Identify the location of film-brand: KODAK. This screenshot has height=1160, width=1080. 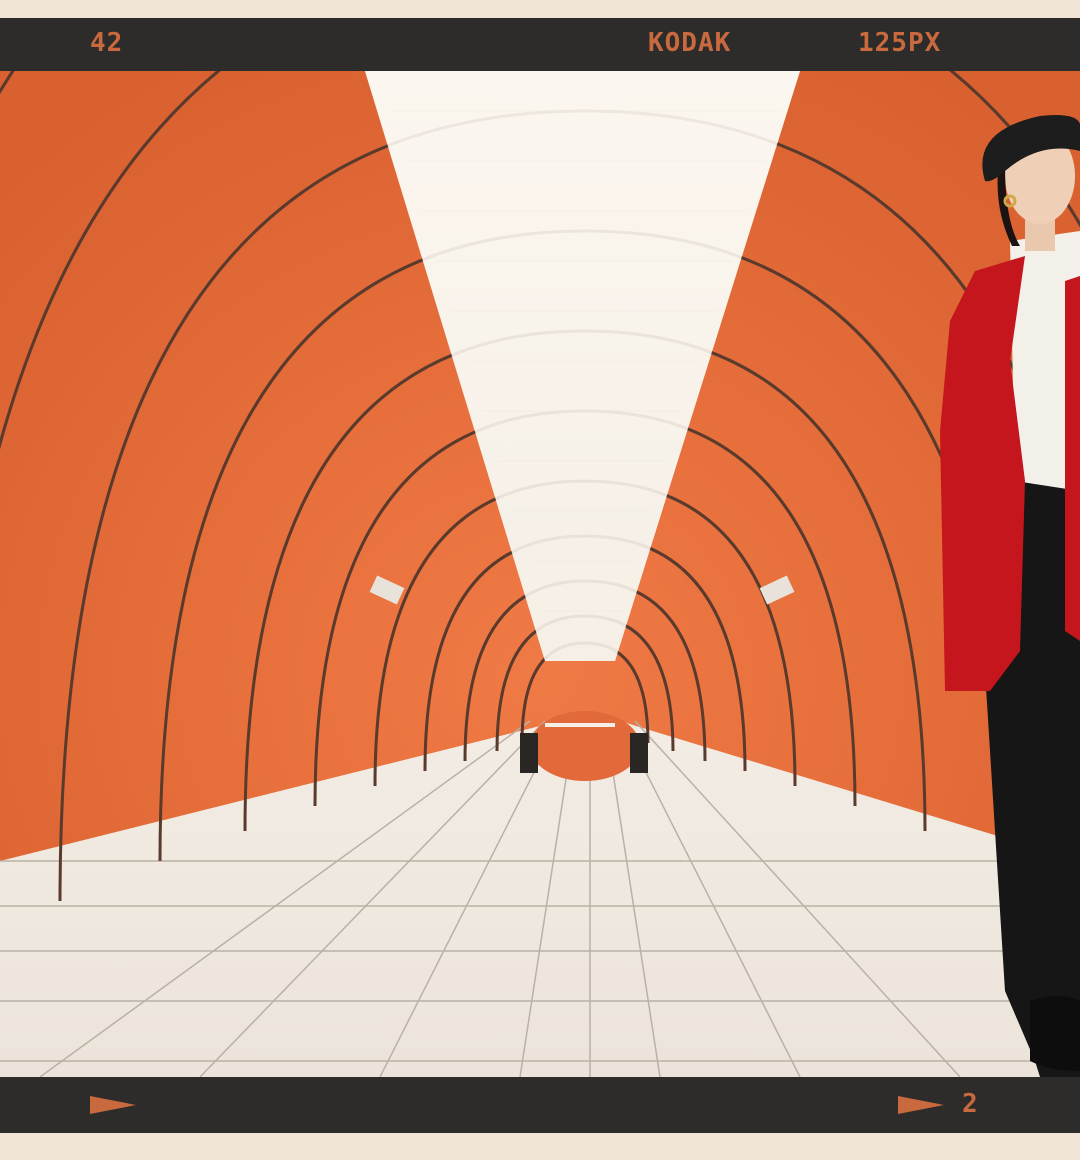
(690, 43).